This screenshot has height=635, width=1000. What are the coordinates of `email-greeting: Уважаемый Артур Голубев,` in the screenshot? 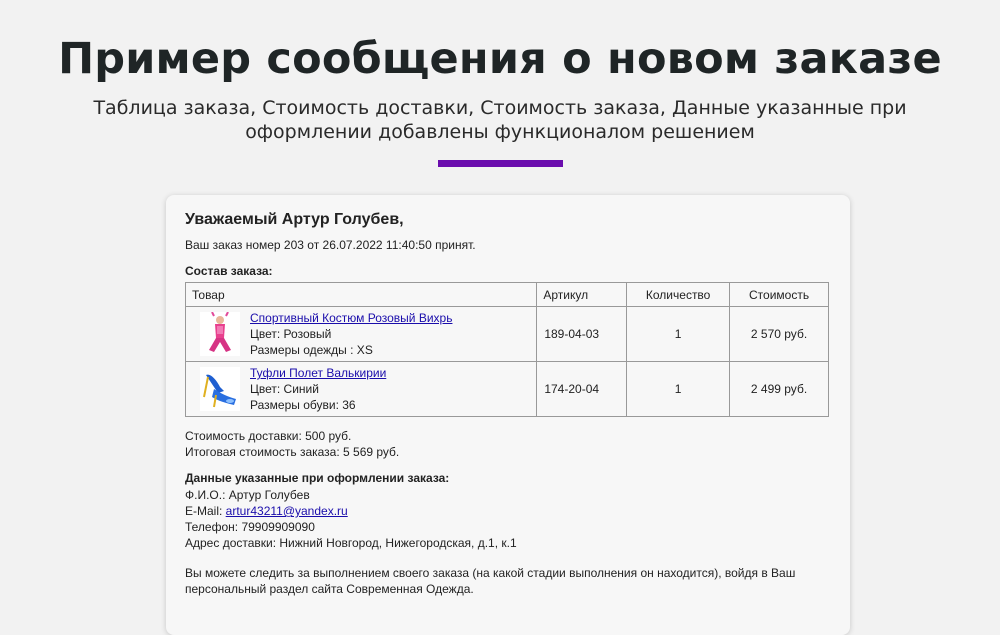 It's located at (294, 219).